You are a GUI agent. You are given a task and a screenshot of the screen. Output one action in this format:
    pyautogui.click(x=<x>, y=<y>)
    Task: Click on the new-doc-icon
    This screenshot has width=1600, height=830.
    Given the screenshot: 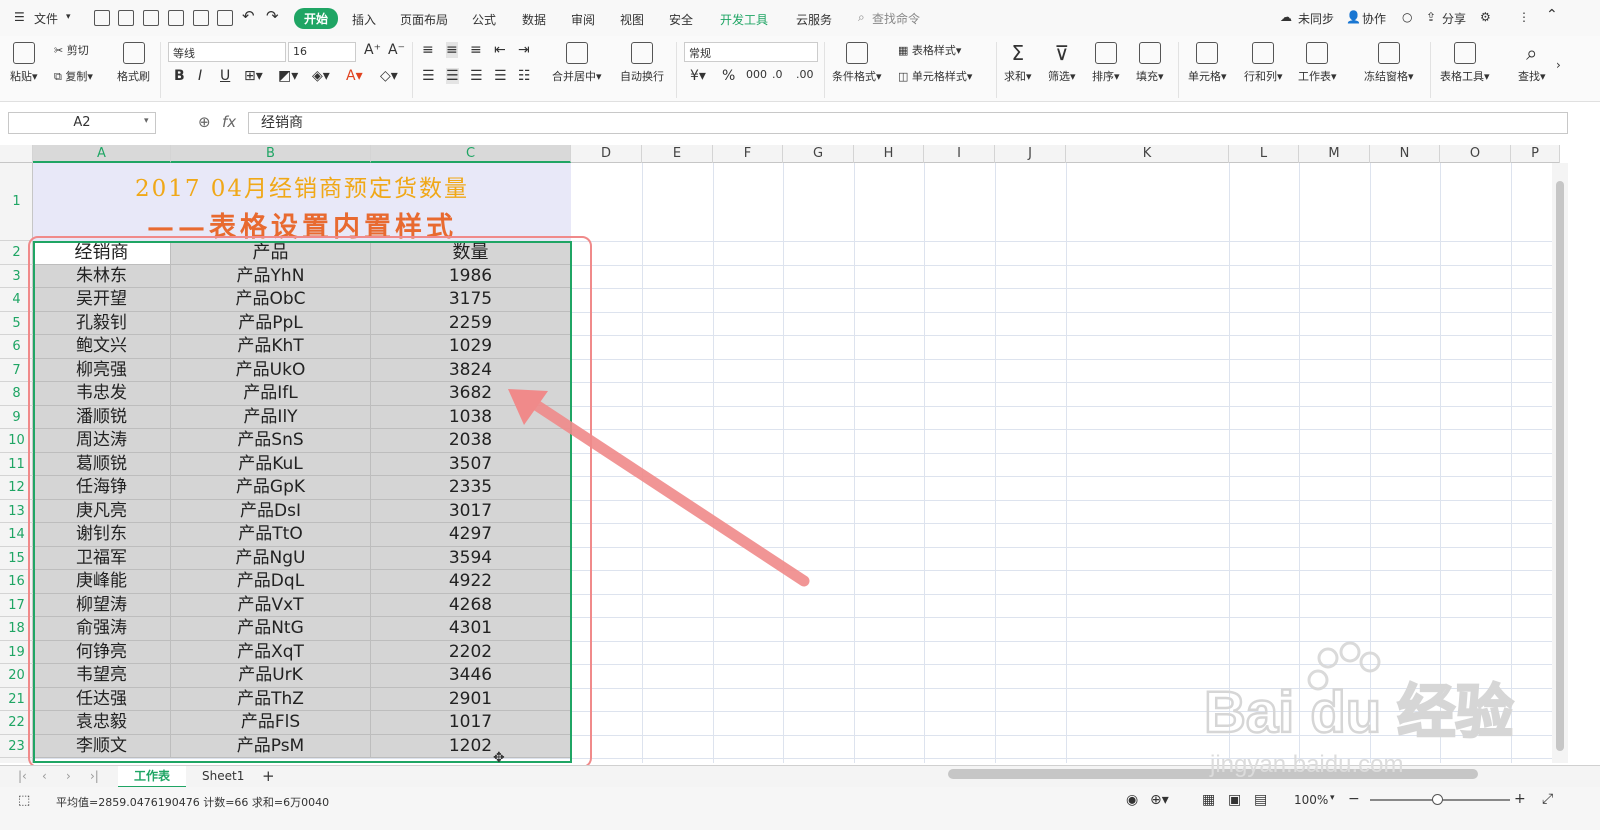 What is the action you would take?
    pyautogui.click(x=102, y=18)
    